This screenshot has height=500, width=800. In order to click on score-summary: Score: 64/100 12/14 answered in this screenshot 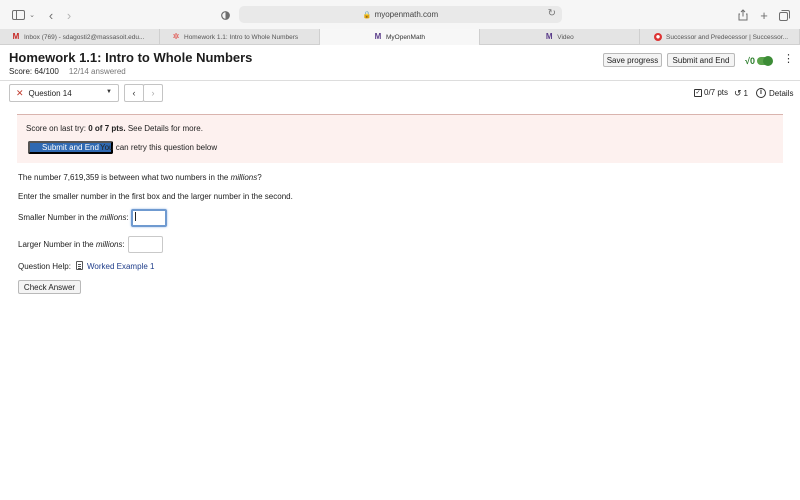, I will do `click(67, 71)`.